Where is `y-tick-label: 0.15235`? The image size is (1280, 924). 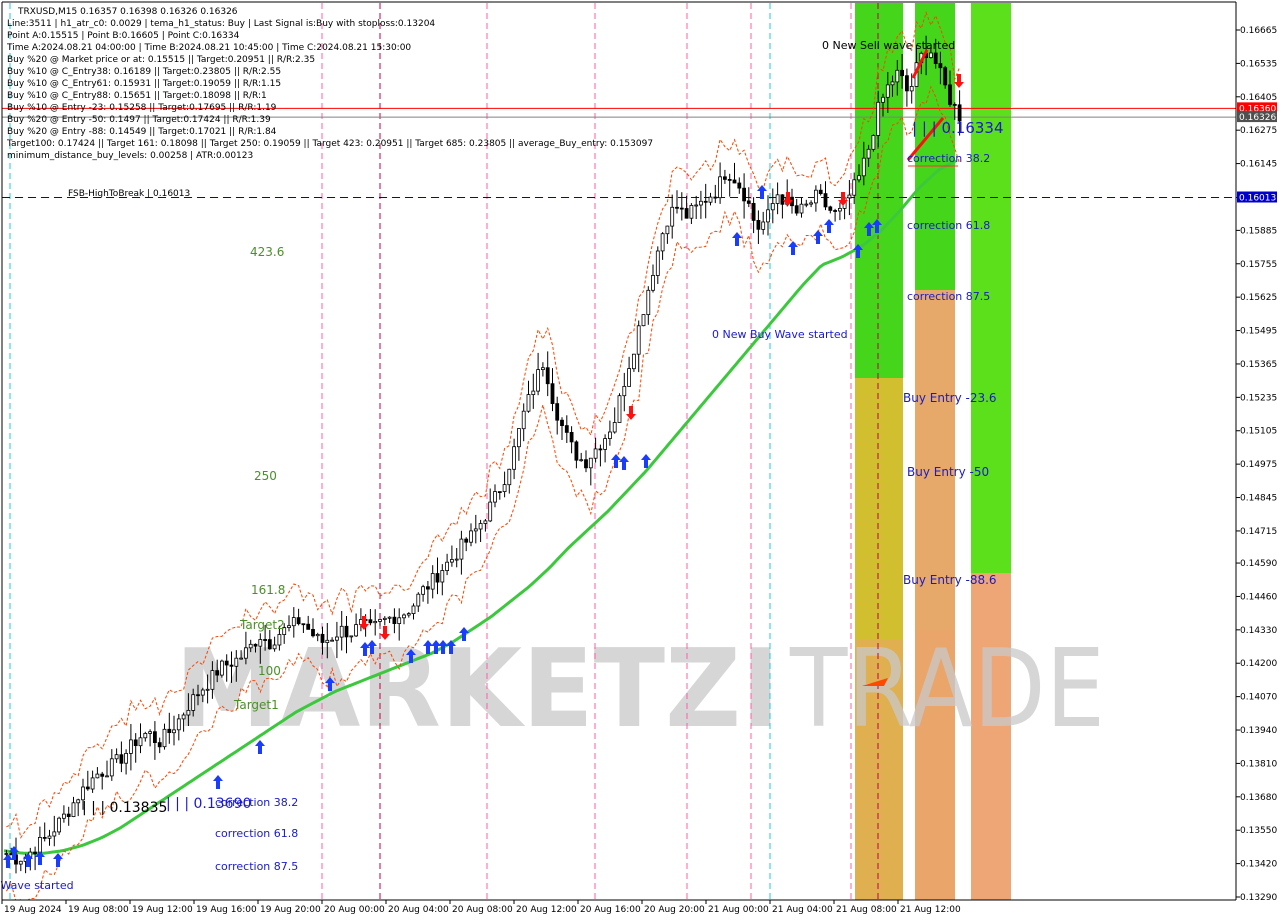
y-tick-label: 0.15235 is located at coordinates (1258, 398).